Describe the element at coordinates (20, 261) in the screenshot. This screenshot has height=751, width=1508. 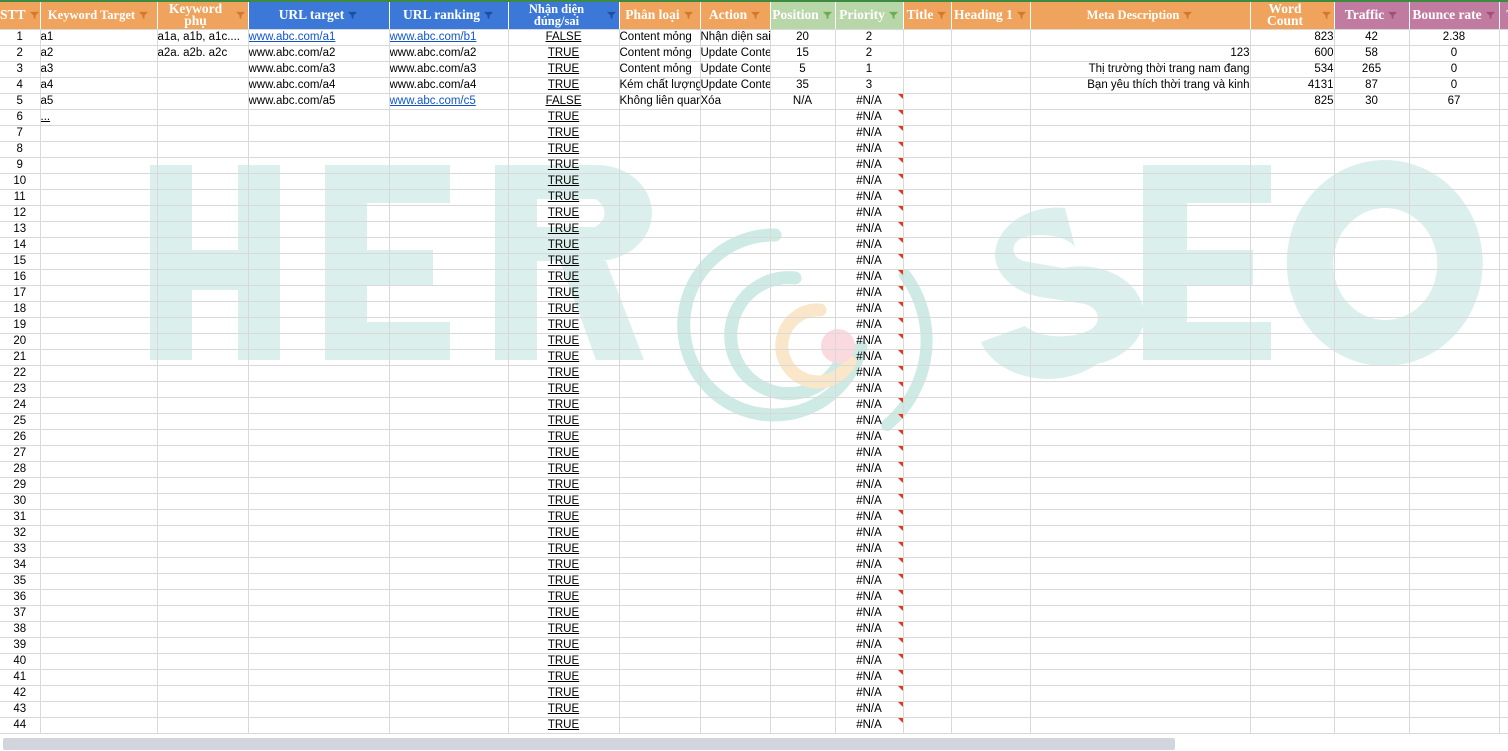
I see `row-number: 15` at that location.